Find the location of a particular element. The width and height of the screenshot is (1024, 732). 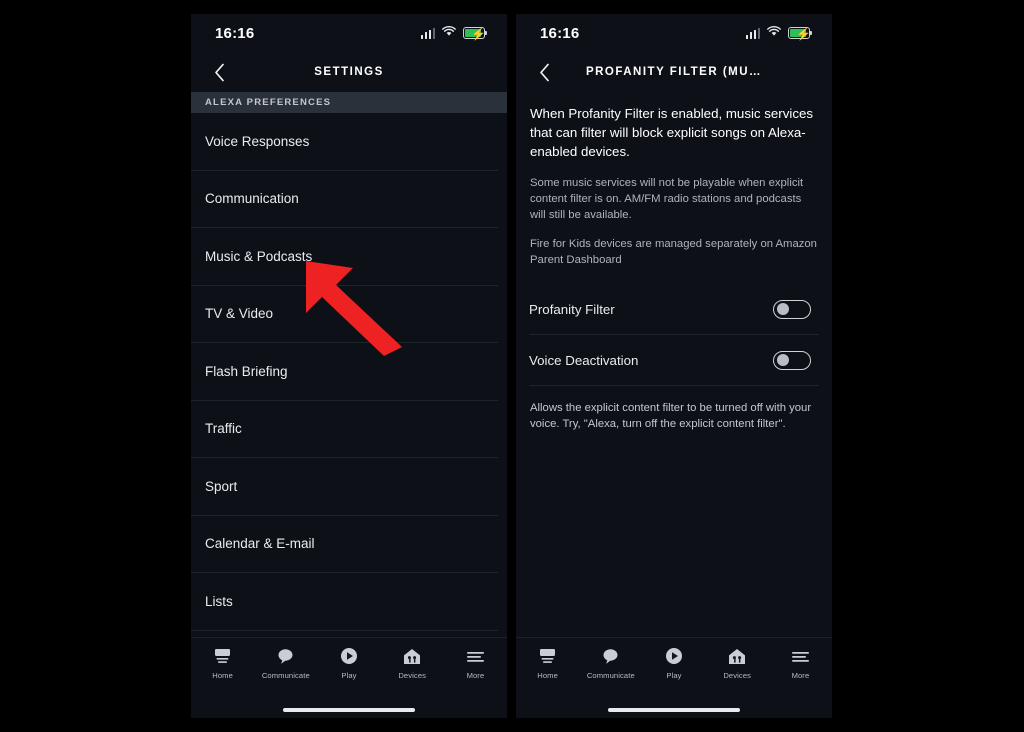

page-title: SETTINGS is located at coordinates (349, 72).